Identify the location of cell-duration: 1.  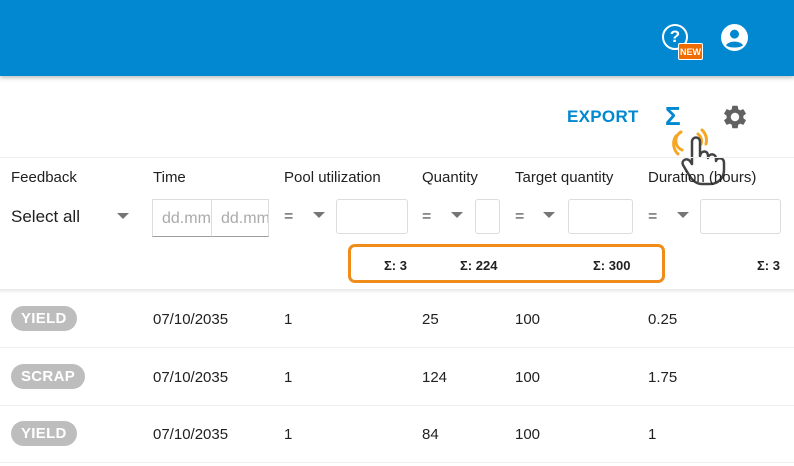
(652, 434).